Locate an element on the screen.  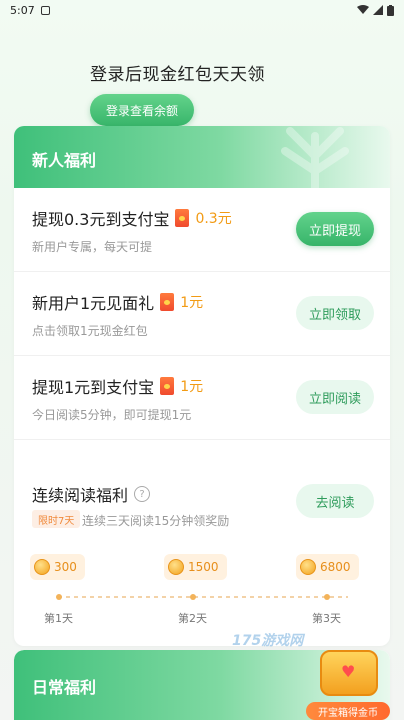
task-row: 提现1元到支付宝 1元 今日阅读5分钟，即可提现1元 立即阅读 is located at coordinates (202, 398).